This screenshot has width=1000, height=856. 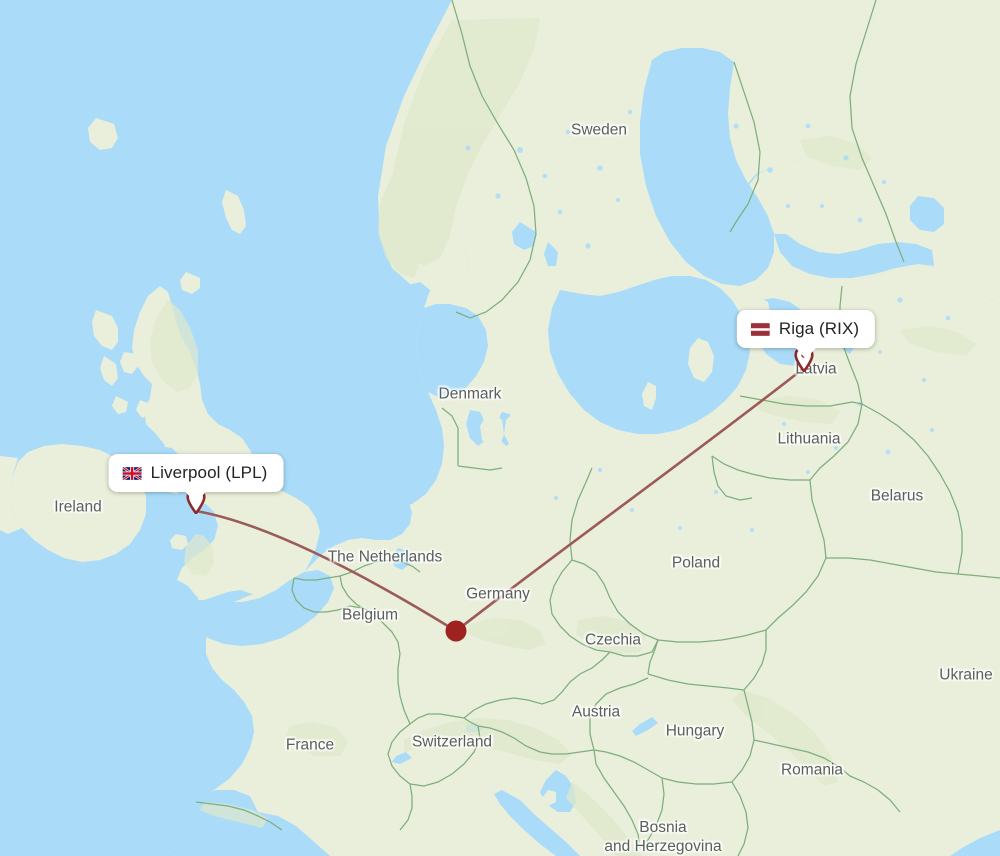 I want to click on destination-airport-label: Riga (RIX), so click(x=819, y=328).